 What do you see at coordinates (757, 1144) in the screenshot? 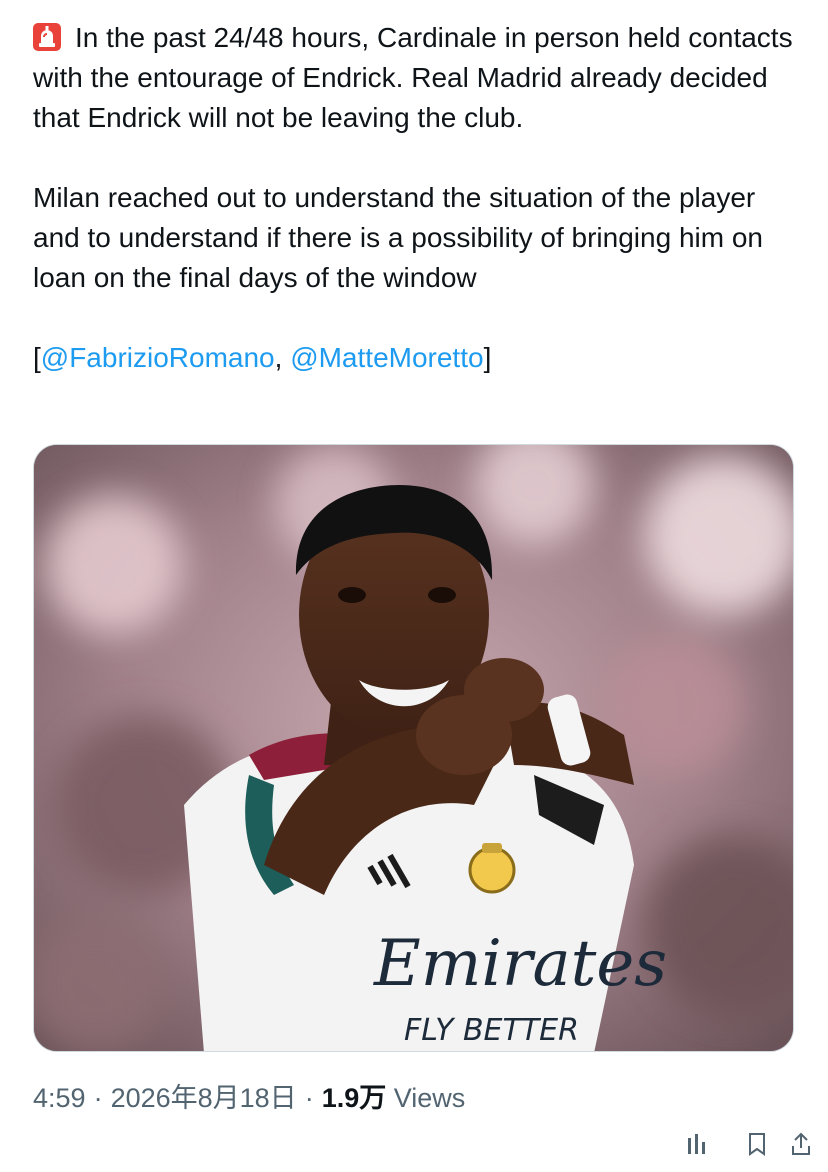
I see `bookmark-icon` at bounding box center [757, 1144].